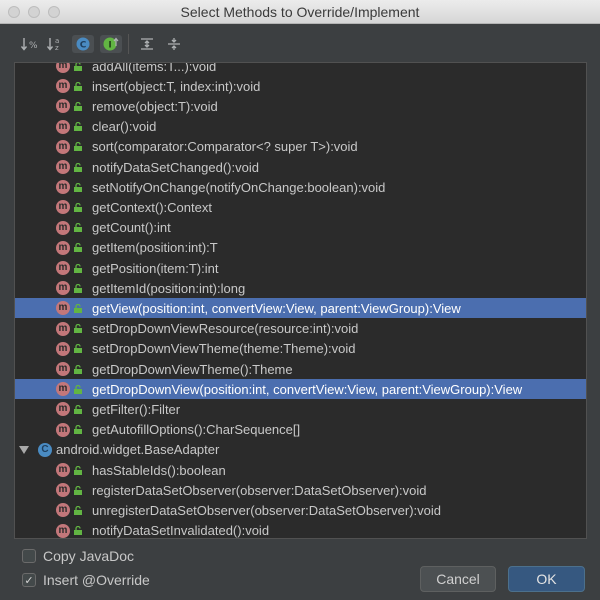 The image size is (600, 600). Describe the element at coordinates (152, 207) in the screenshot. I see `method-signature-label: getContext():Context` at that location.